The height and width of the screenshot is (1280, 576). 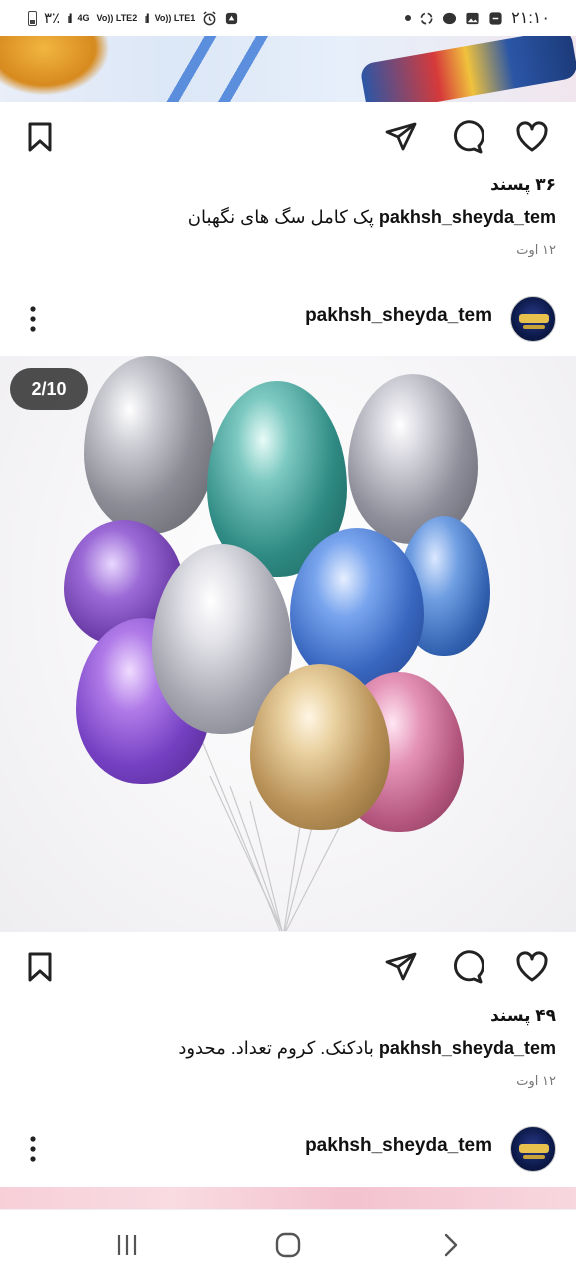 I want to click on battery-icon, so click(x=32, y=18).